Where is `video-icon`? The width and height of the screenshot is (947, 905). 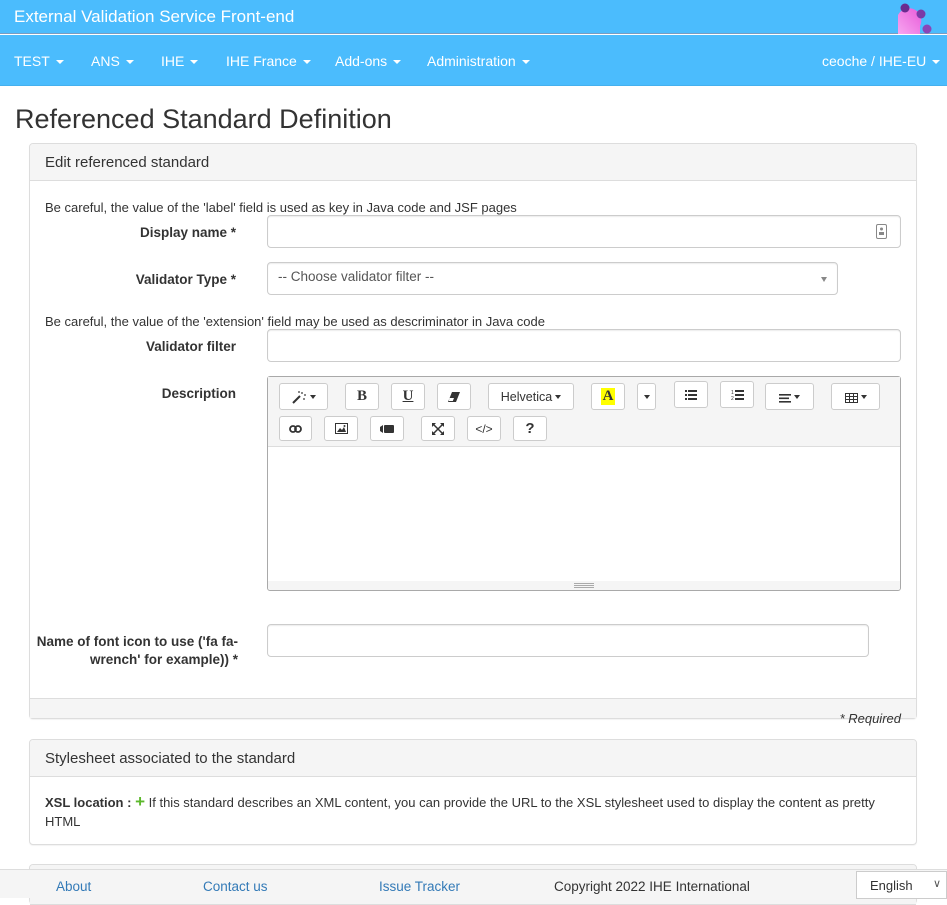 video-icon is located at coordinates (387, 428).